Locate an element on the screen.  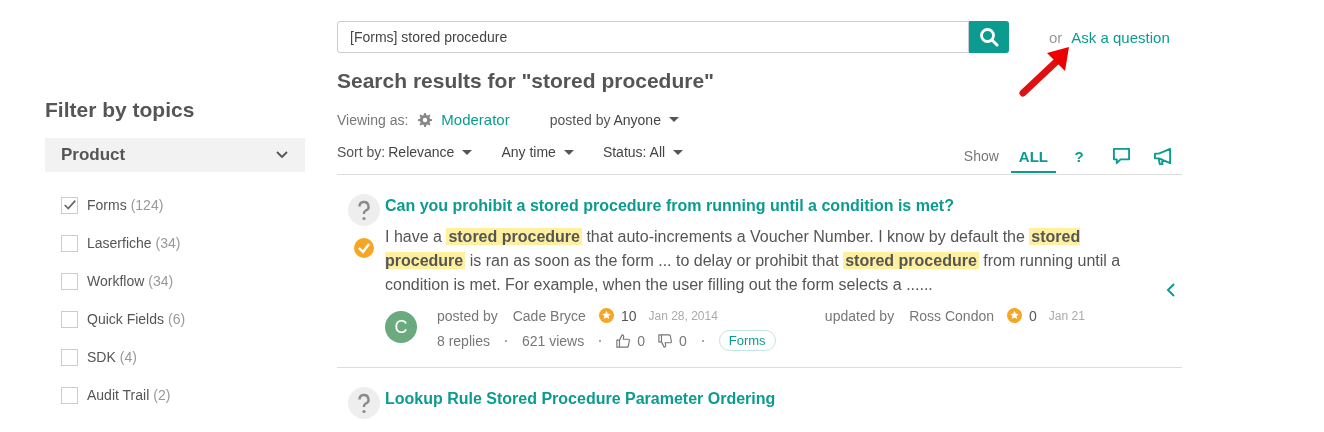
search-field: [Forms] stored procedure is located at coordinates (653, 37).